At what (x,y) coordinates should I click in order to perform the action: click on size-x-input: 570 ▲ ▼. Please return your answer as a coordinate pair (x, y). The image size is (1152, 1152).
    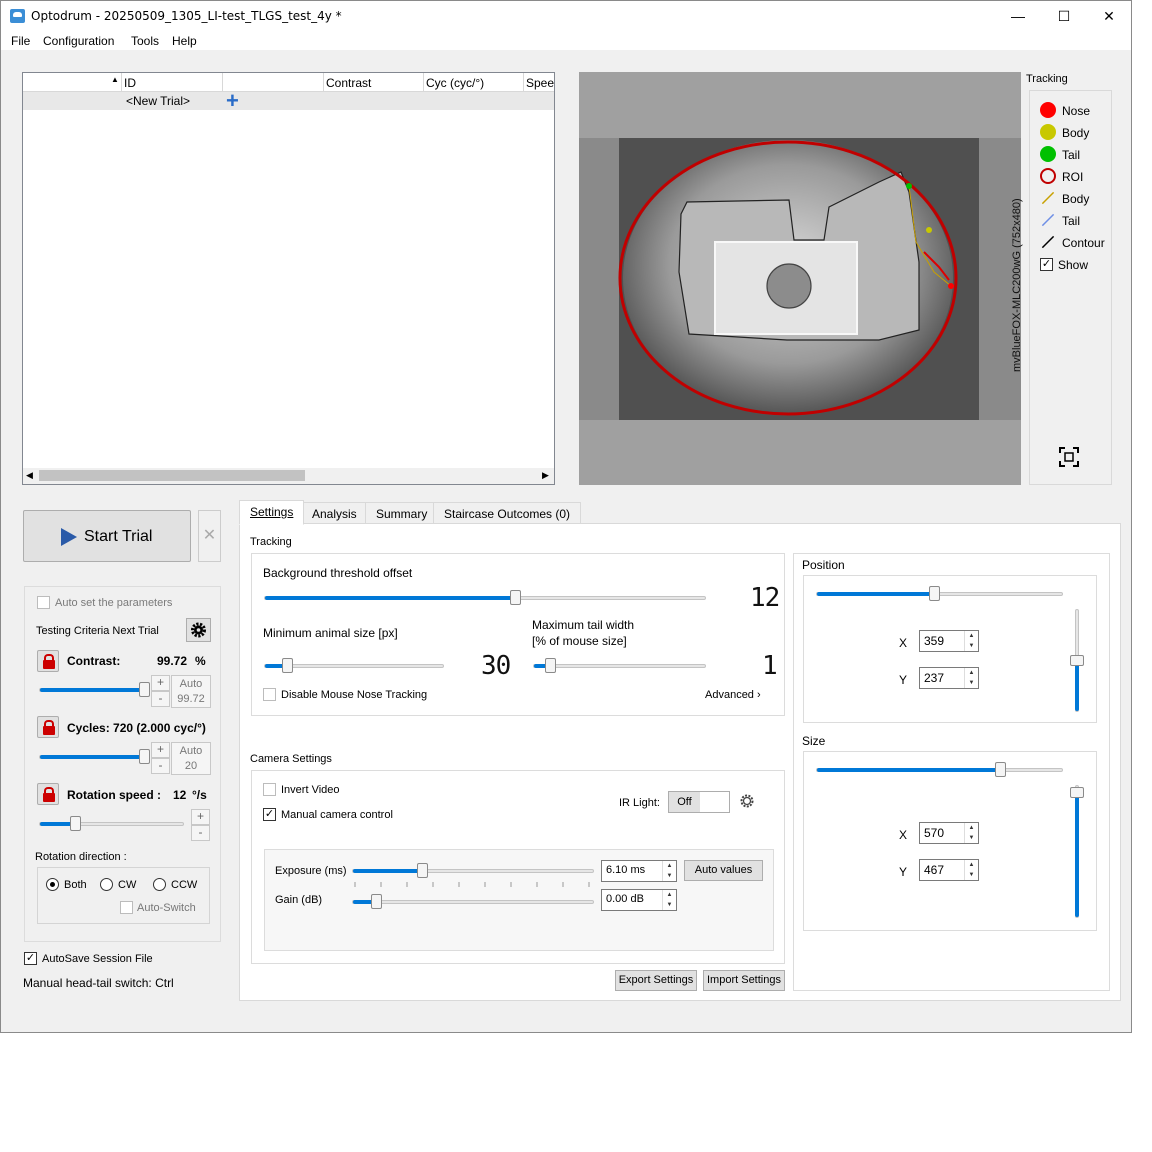
    Looking at the image, I should click on (949, 833).